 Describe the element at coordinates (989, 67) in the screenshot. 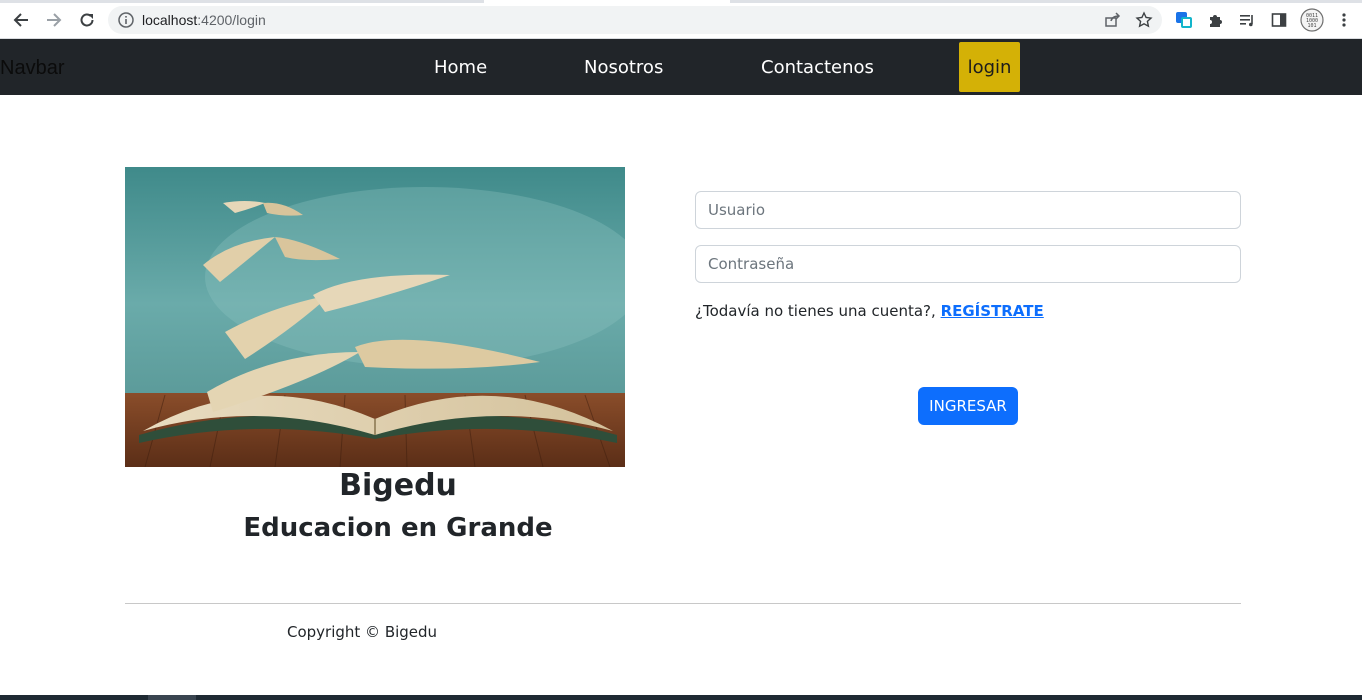

I see `nav-link-login: login` at that location.